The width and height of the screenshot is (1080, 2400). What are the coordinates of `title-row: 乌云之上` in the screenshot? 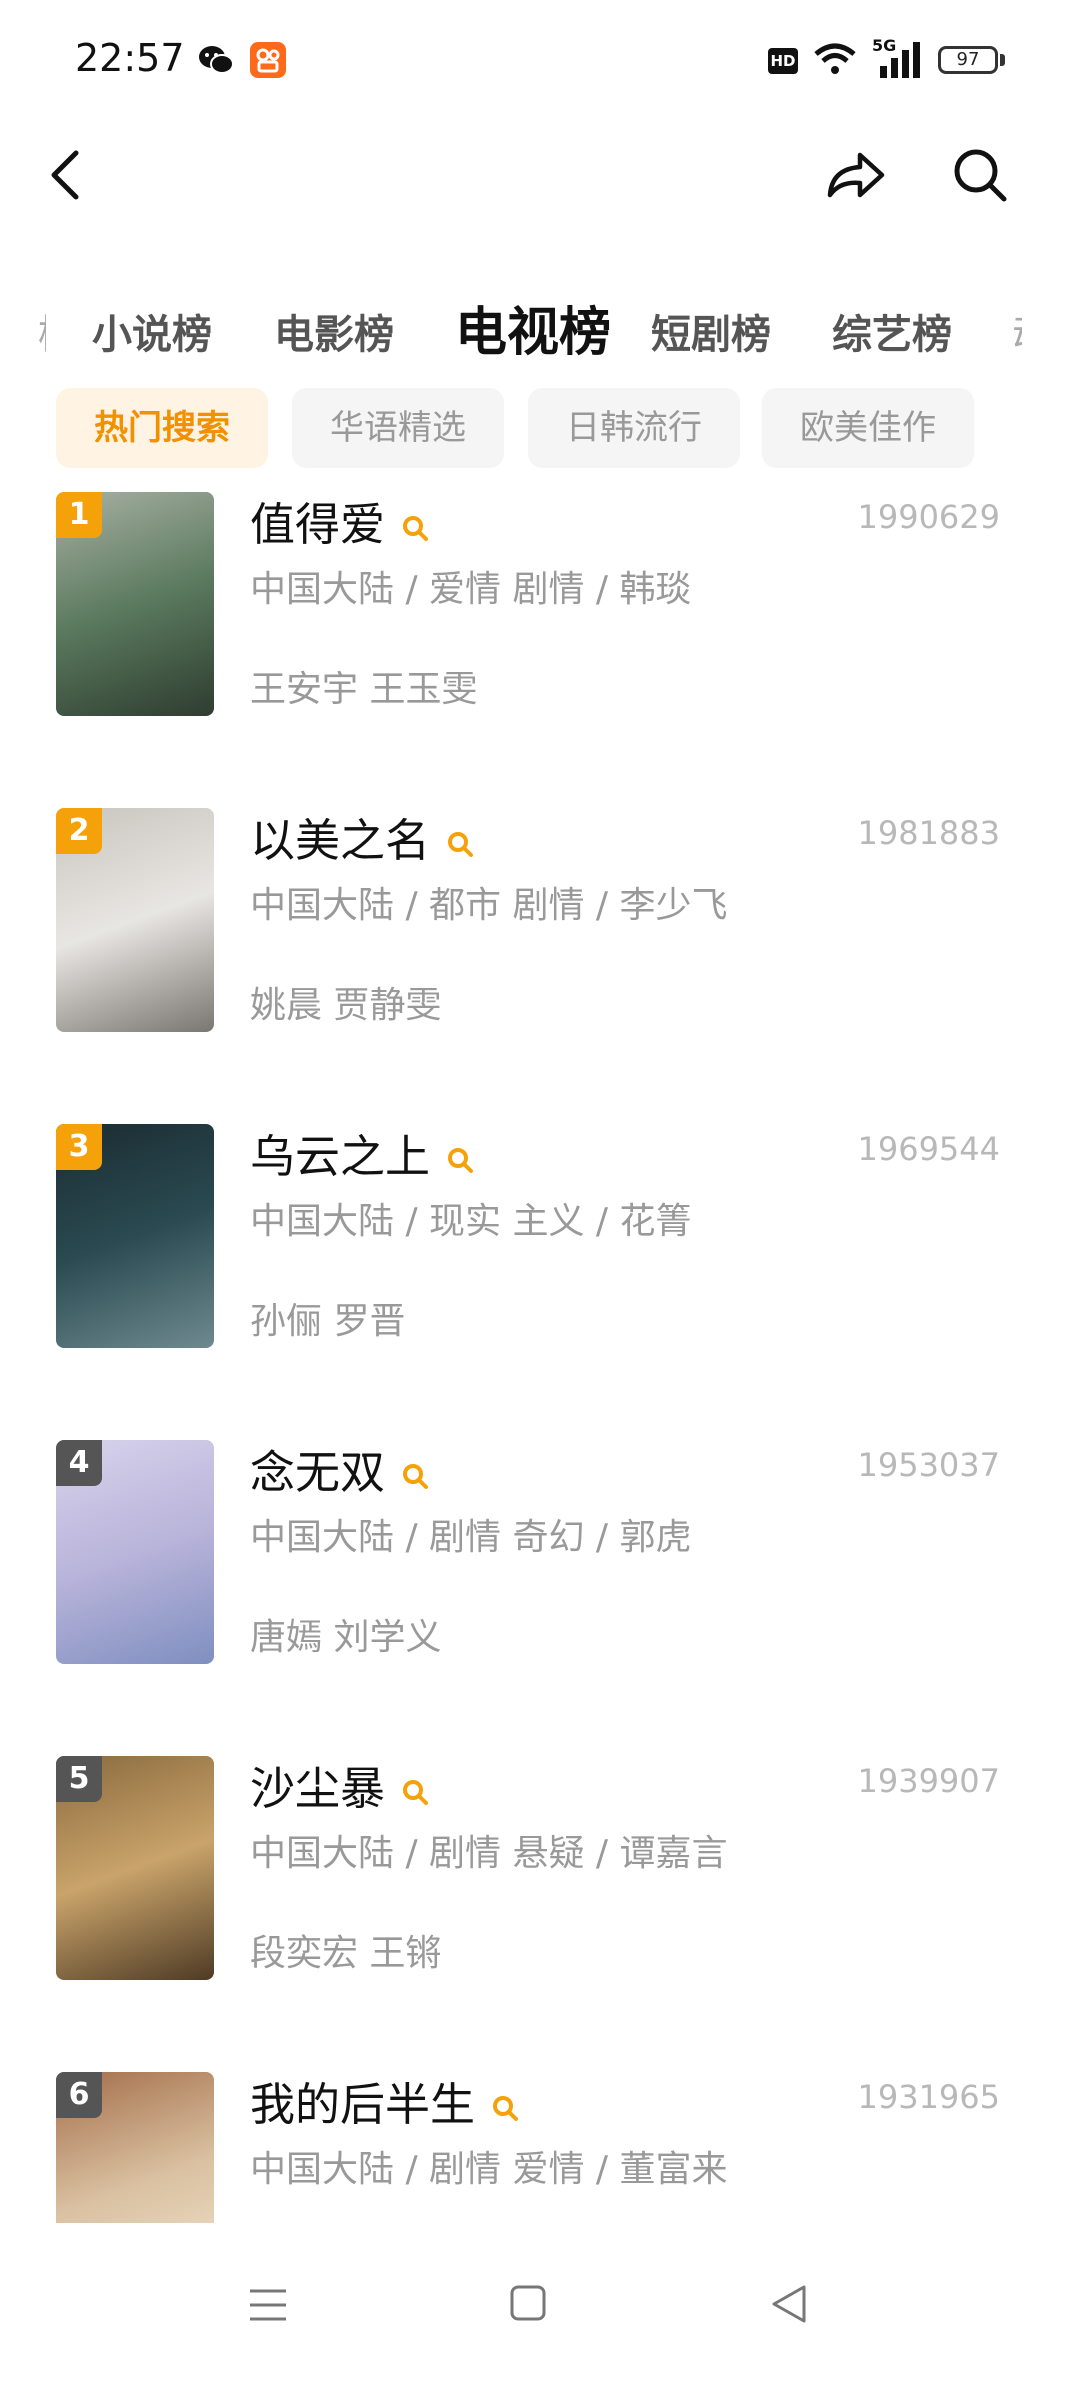 It's located at (362, 1152).